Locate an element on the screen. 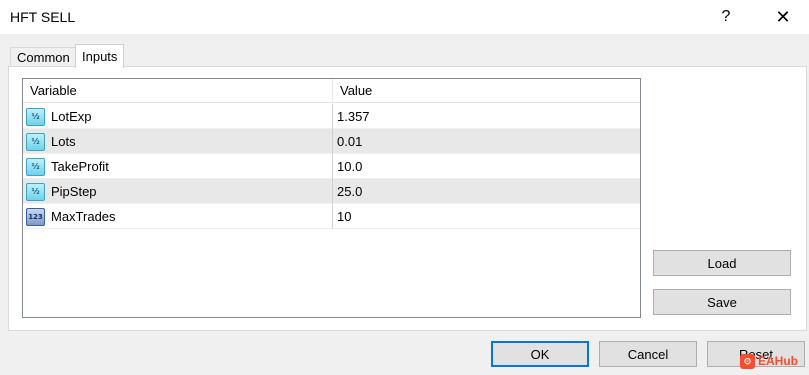 The width and height of the screenshot is (809, 375). variable-name: LotExp is located at coordinates (71, 116).